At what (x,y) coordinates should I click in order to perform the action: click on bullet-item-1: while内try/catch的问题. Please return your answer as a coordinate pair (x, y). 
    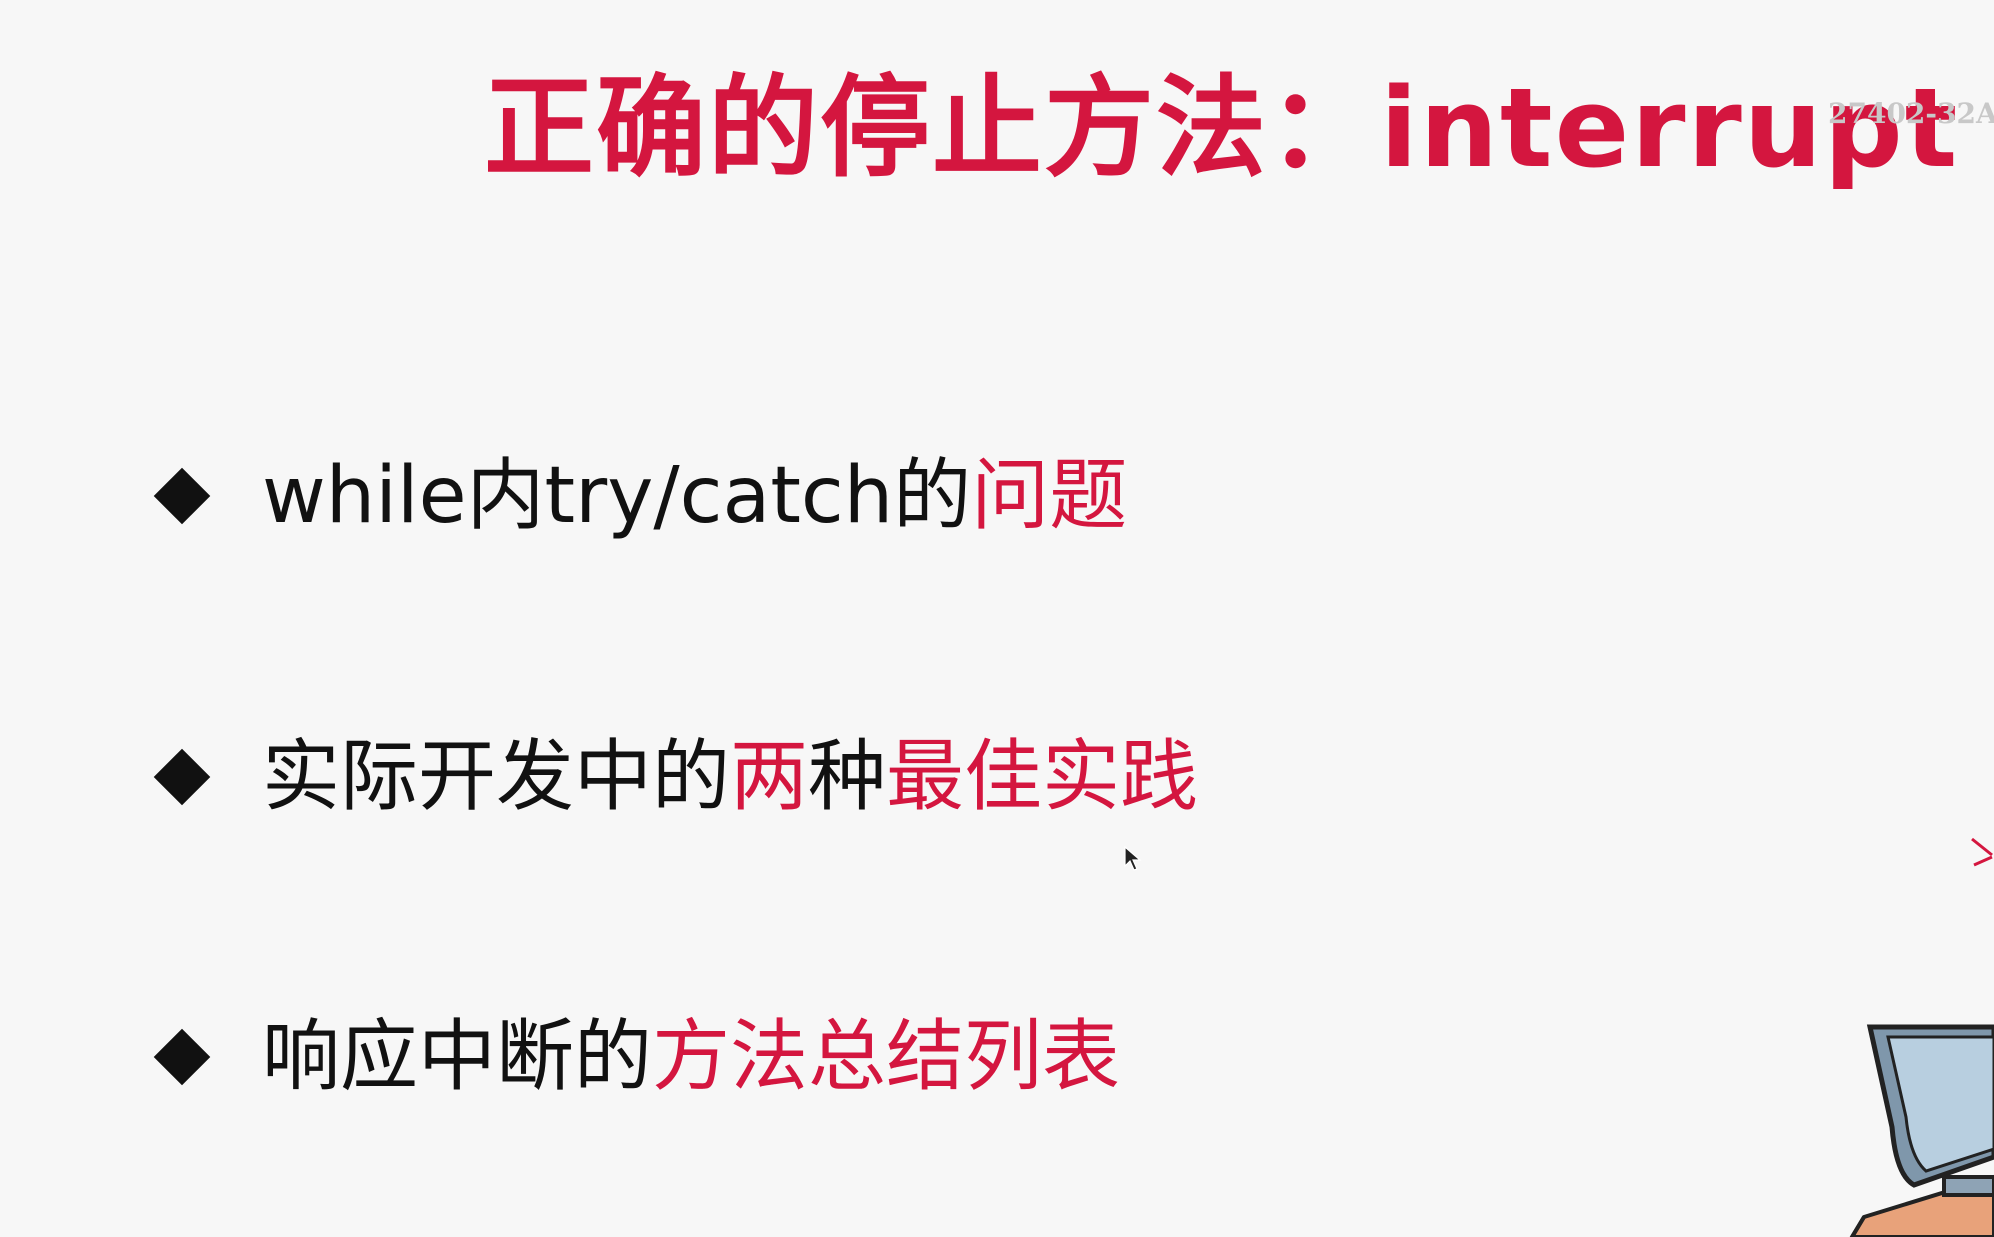
    Looking at the image, I should click on (639, 496).